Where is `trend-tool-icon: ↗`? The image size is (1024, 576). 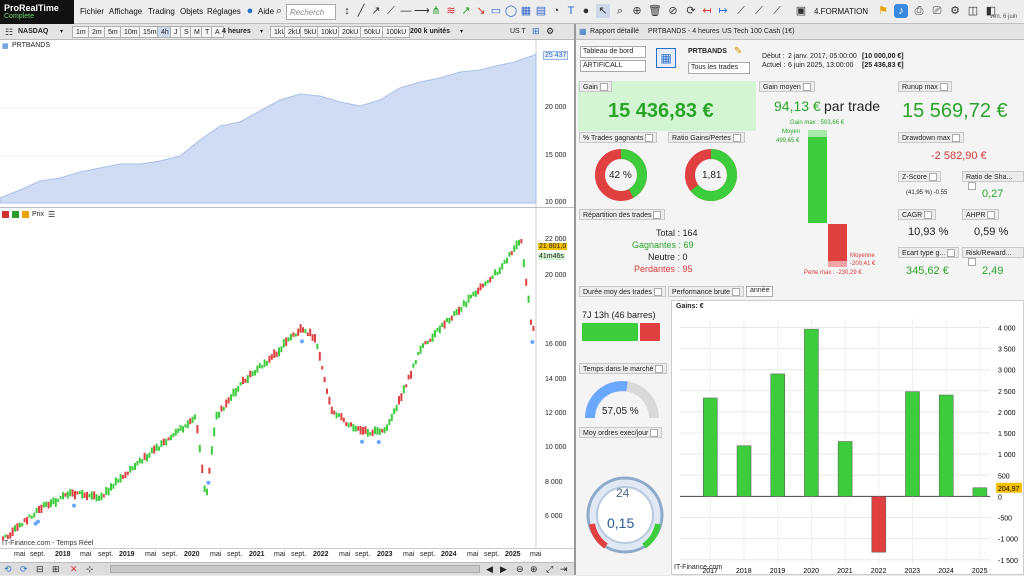 trend-tool-icon: ↗ is located at coordinates (466, 11).